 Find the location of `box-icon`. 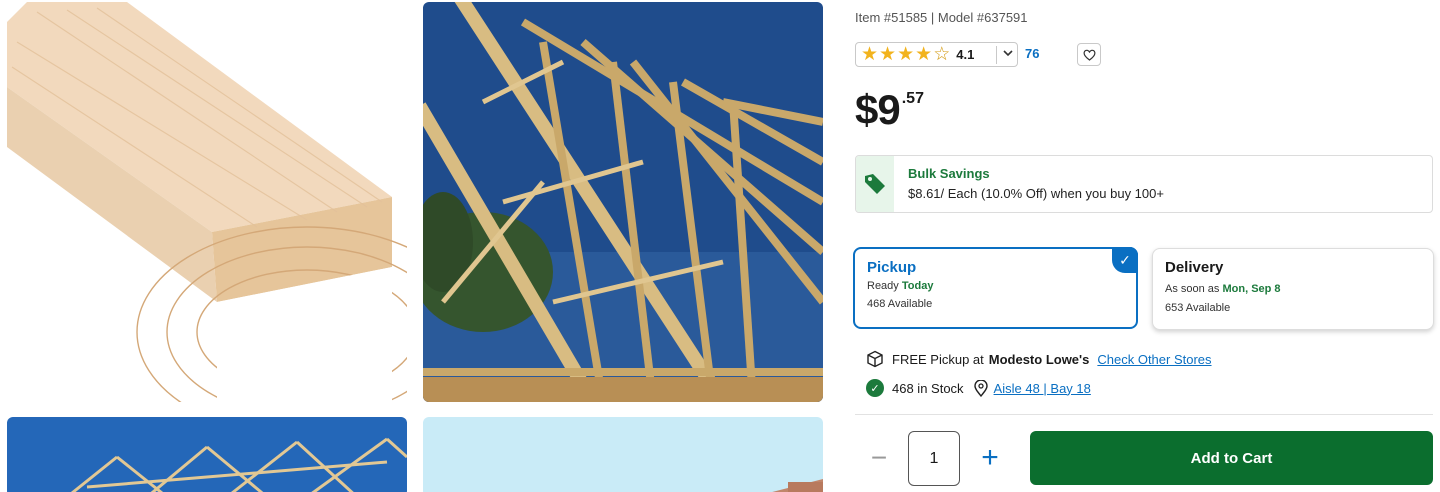

box-icon is located at coordinates (875, 359).